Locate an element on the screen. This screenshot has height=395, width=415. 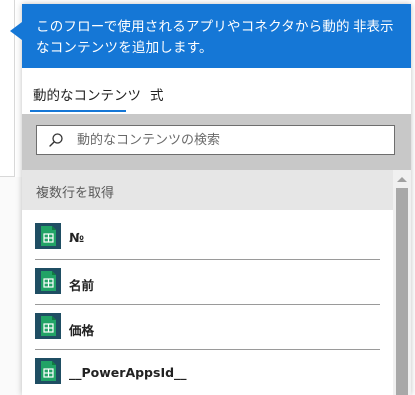
tab-dynamic-content: 動的なコンテンツ is located at coordinates (87, 94).